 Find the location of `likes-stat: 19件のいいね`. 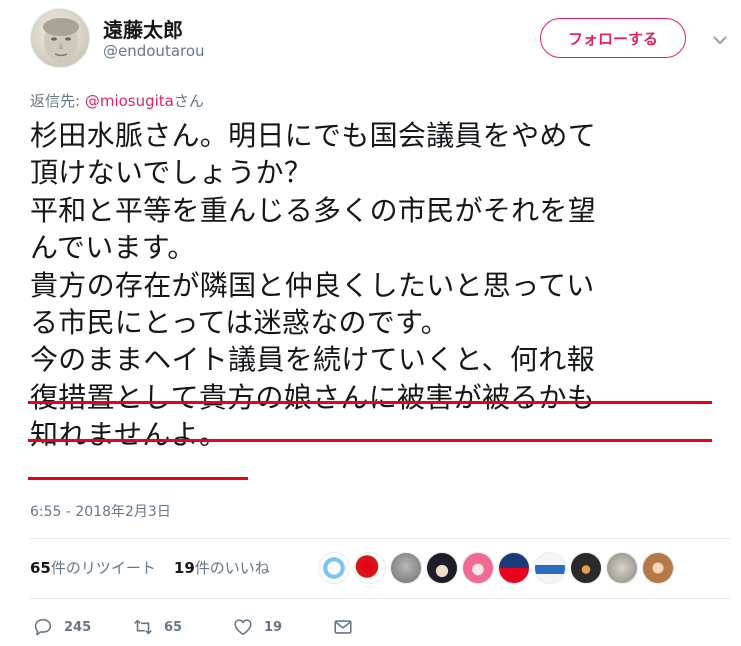

likes-stat: 19件のいいね is located at coordinates (222, 567).